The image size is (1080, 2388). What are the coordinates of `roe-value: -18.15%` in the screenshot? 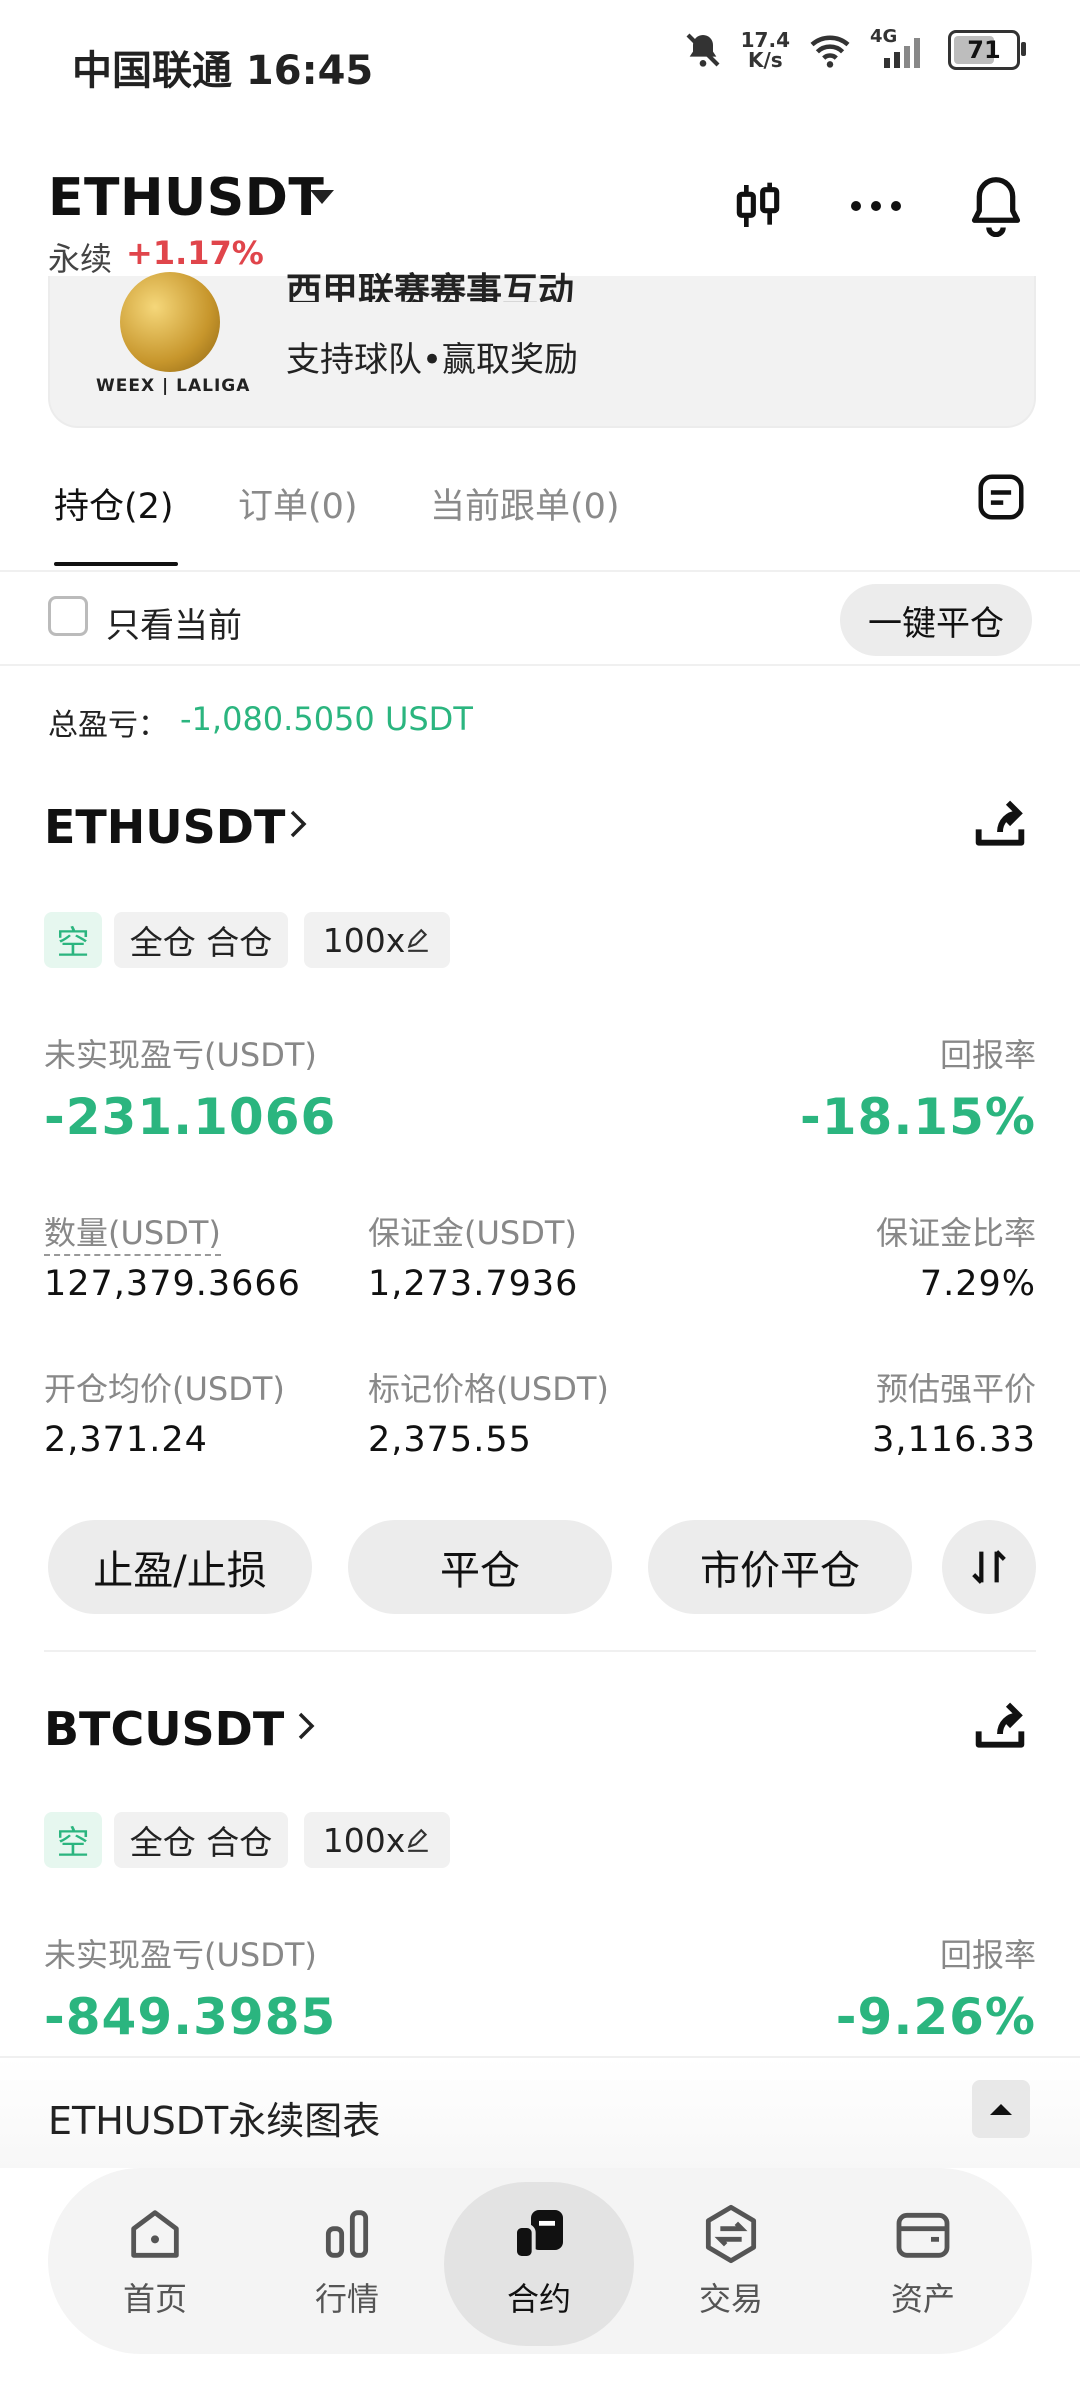 It's located at (917, 1117).